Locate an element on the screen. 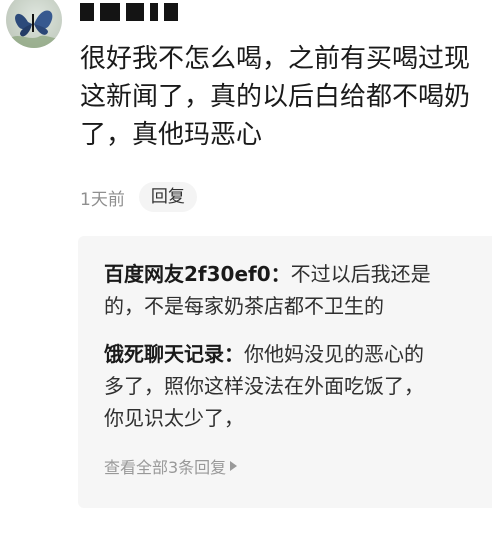 This screenshot has height=534, width=492. reply-button: 回复 is located at coordinates (167, 197).